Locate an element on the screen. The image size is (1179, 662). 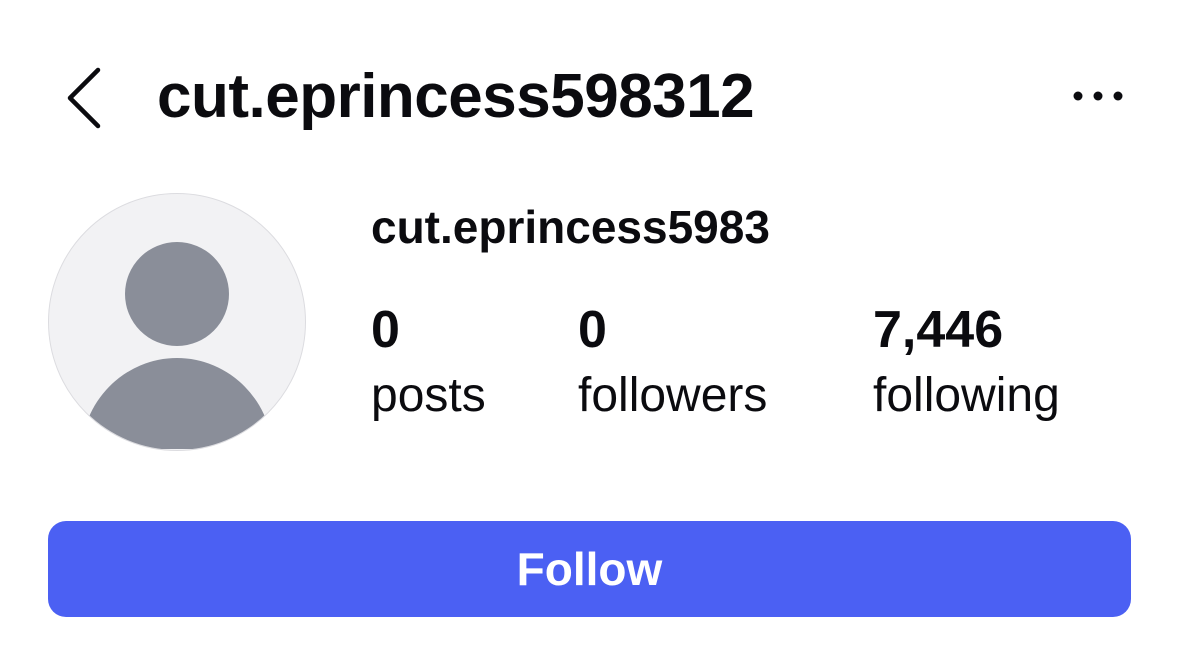
ellipsis-horizontal-icon is located at coordinates (1098, 96).